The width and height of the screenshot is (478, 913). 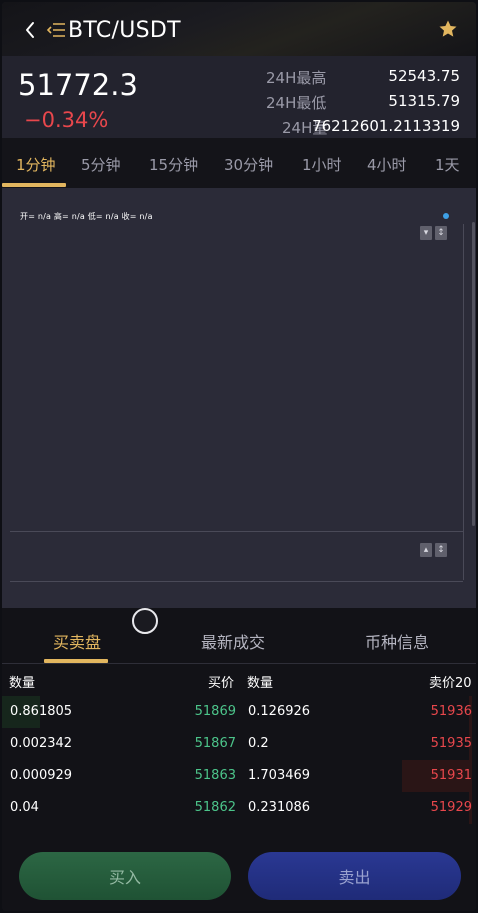 I want to click on interval-tab-1h: 1小时, so click(x=322, y=164).